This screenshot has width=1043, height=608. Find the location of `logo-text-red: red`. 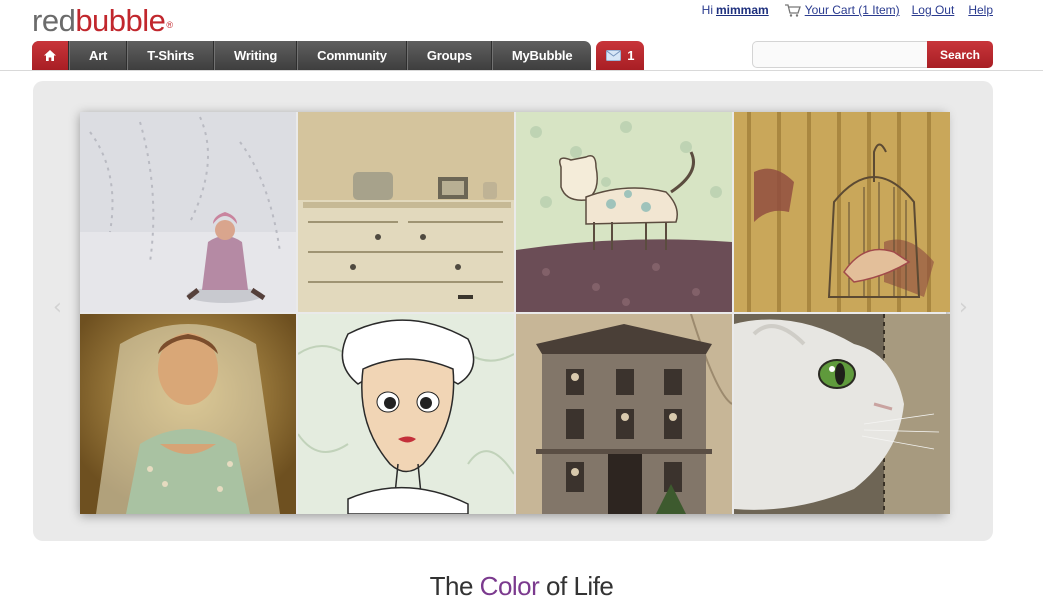

logo-text-red: red is located at coordinates (54, 20).